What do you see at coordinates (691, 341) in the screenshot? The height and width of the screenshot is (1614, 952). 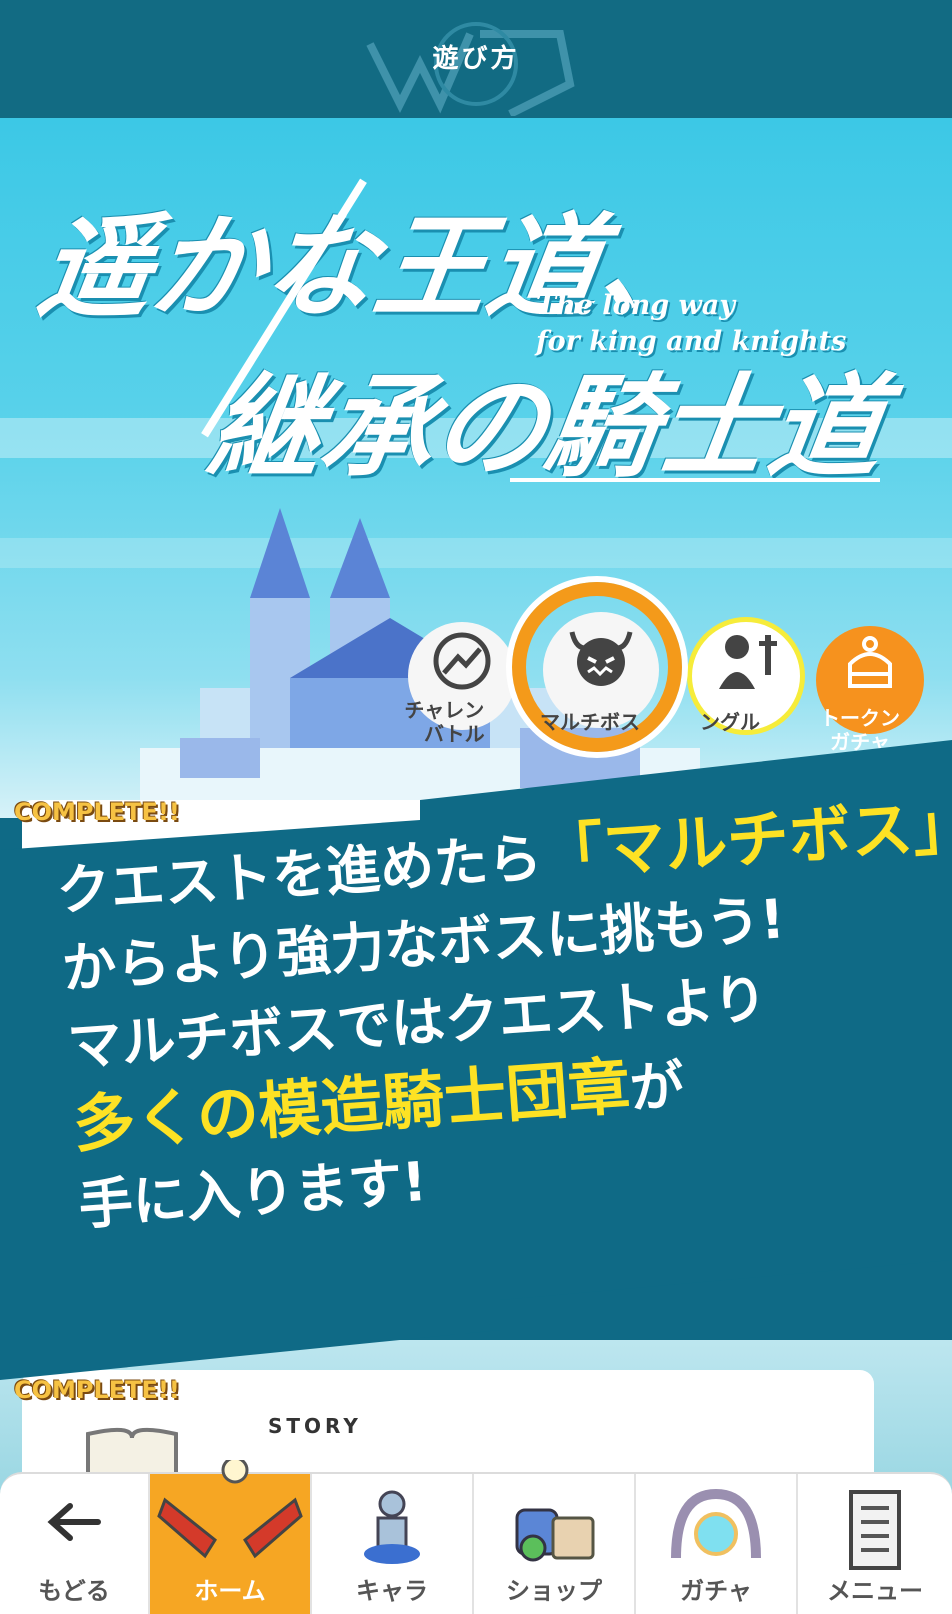 I see `hero-subtitle-line2: for king and knights` at bounding box center [691, 341].